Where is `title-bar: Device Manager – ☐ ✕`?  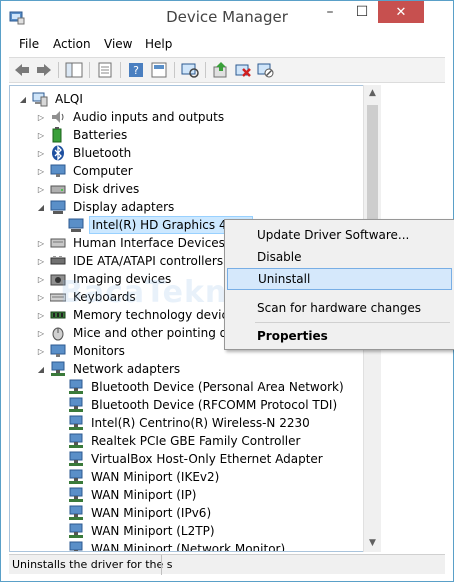
title-bar: Device Manager – ☐ ✕ is located at coordinates (227, 18).